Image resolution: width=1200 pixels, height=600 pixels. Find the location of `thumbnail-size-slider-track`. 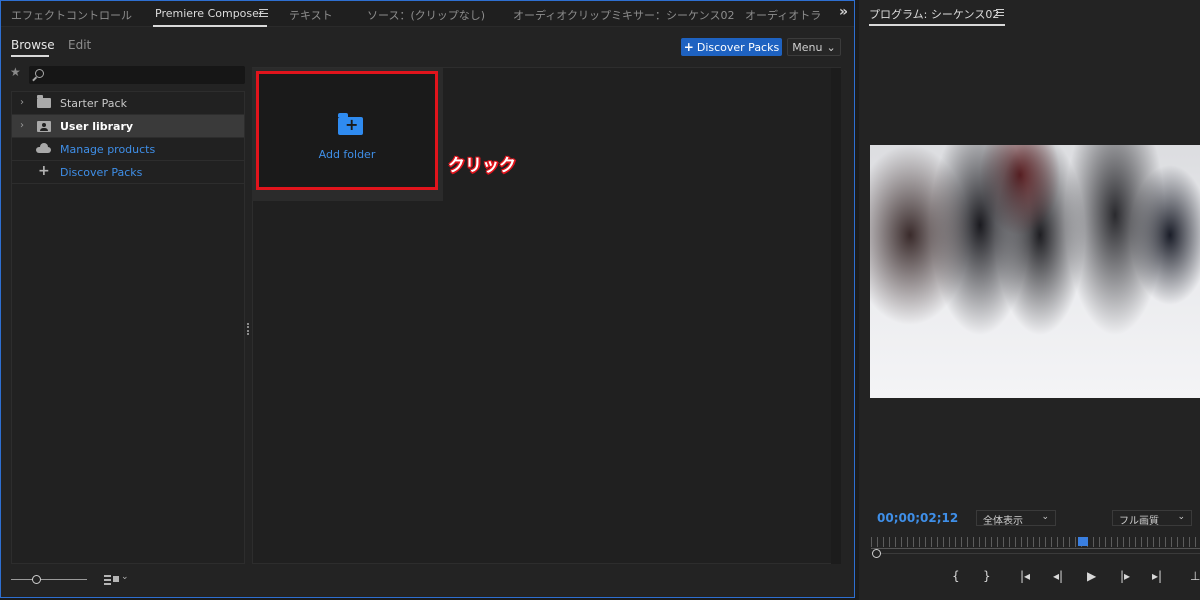

thumbnail-size-slider-track is located at coordinates (49, 579).